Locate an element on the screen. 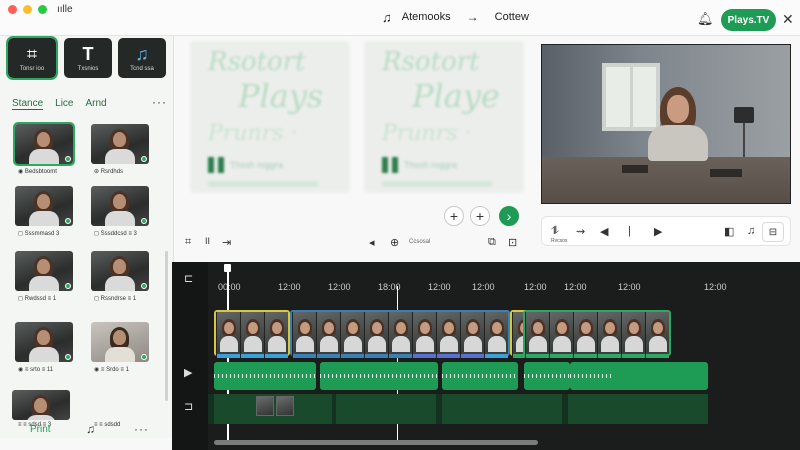 This screenshot has width=800, height=450. tool-button-text: T Txsnios is located at coordinates (88, 58).